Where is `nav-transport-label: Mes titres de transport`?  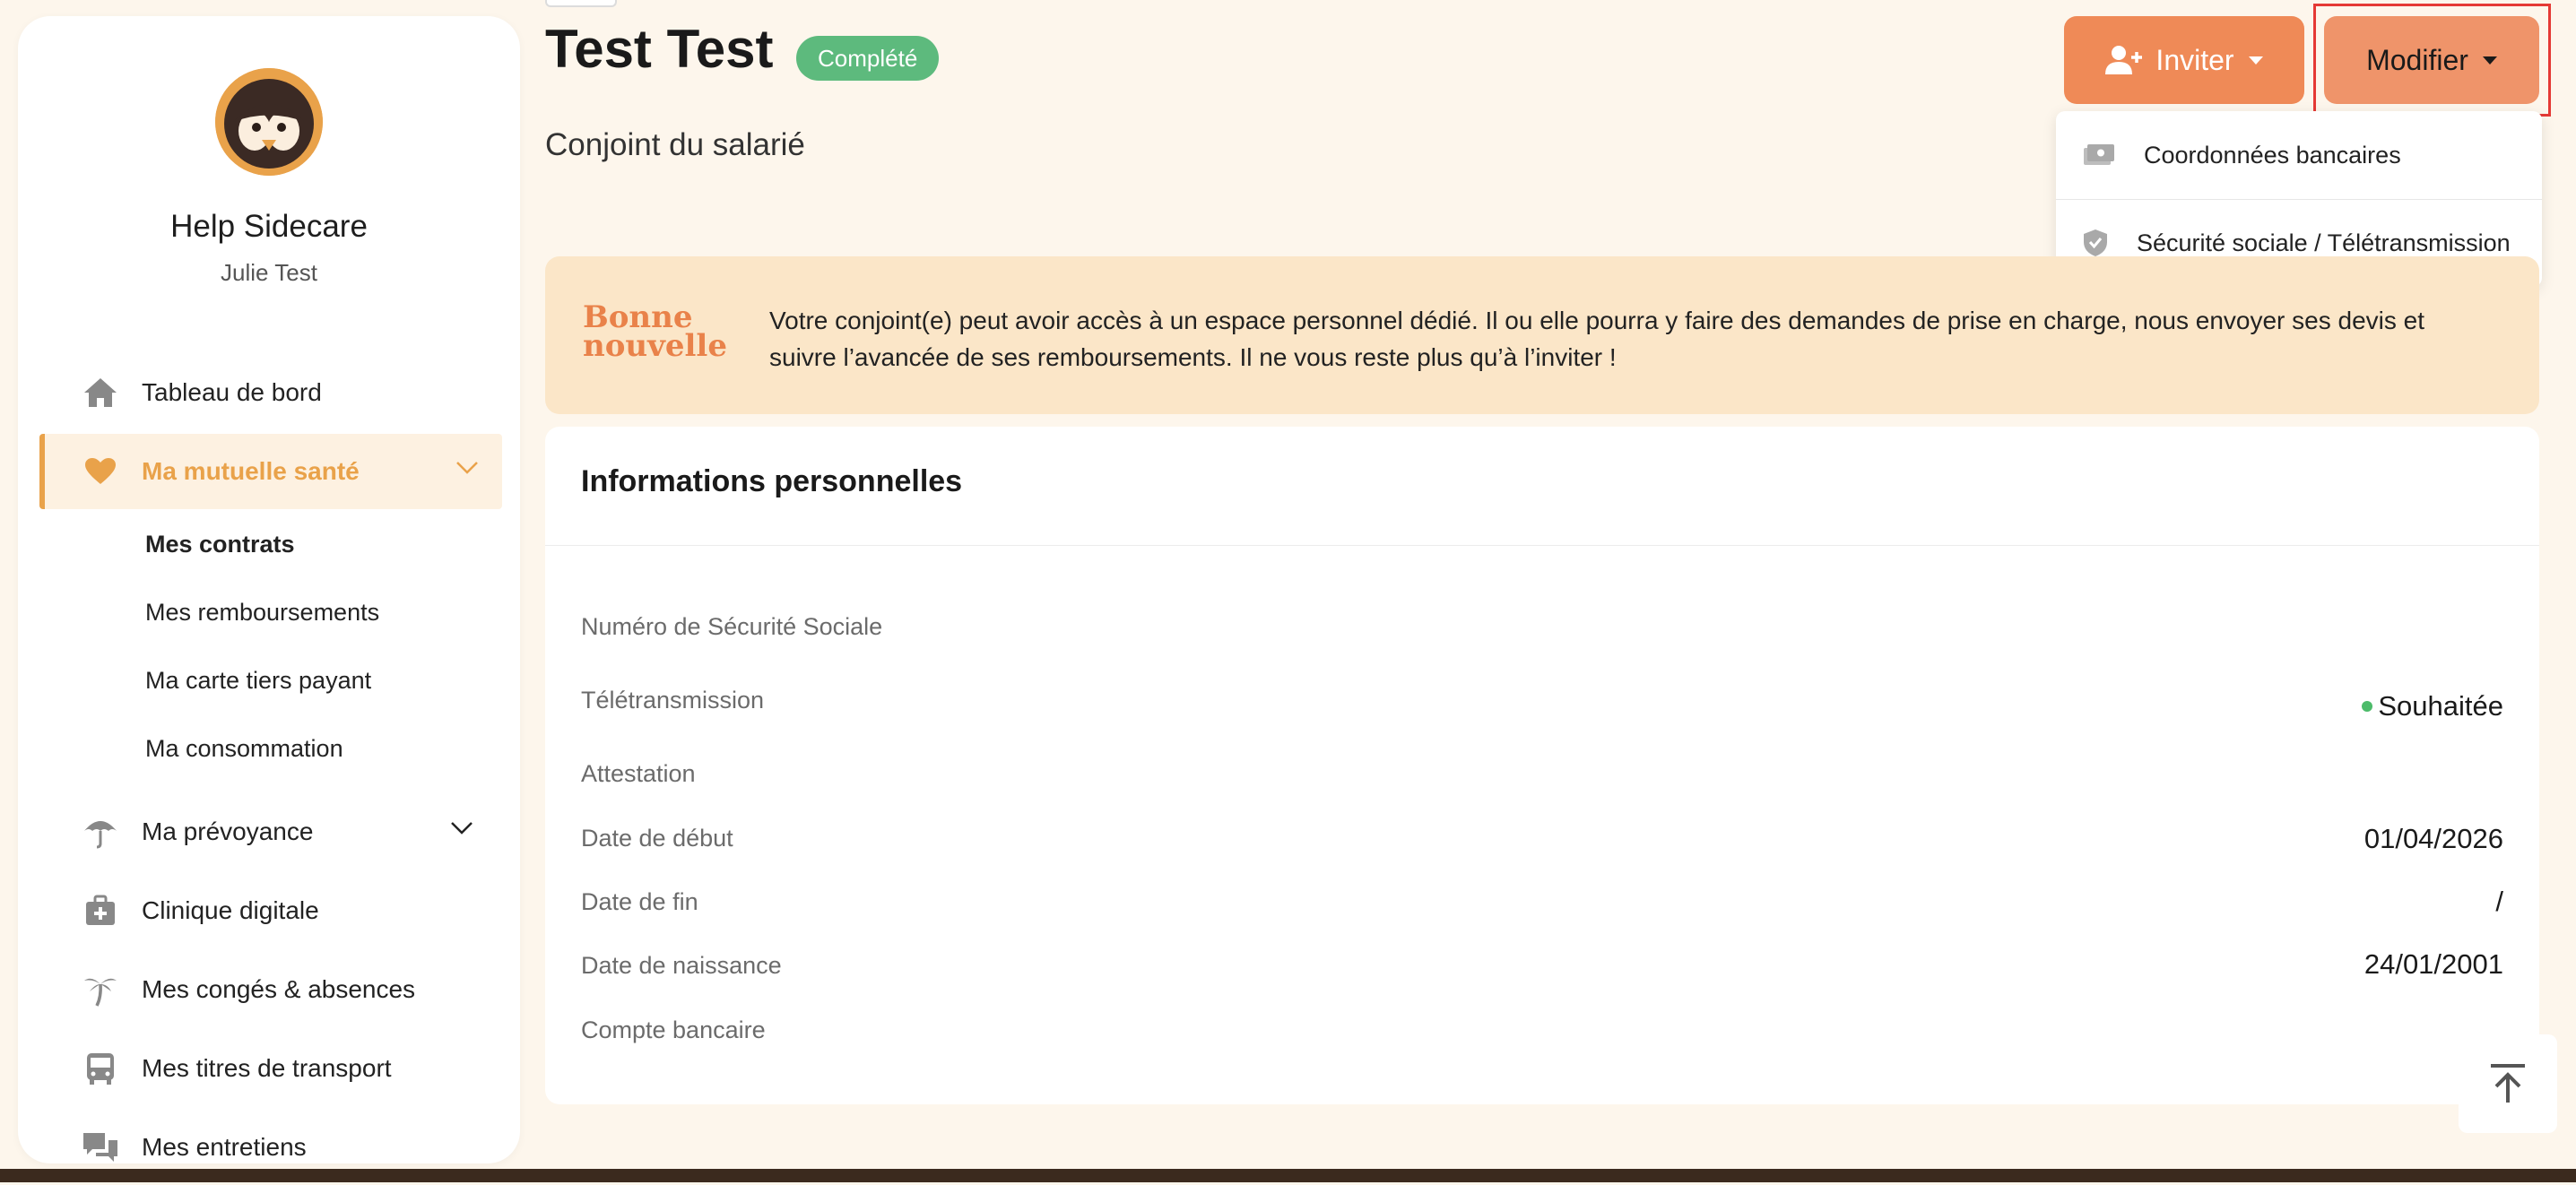 nav-transport-label: Mes titres de transport is located at coordinates (267, 1068).